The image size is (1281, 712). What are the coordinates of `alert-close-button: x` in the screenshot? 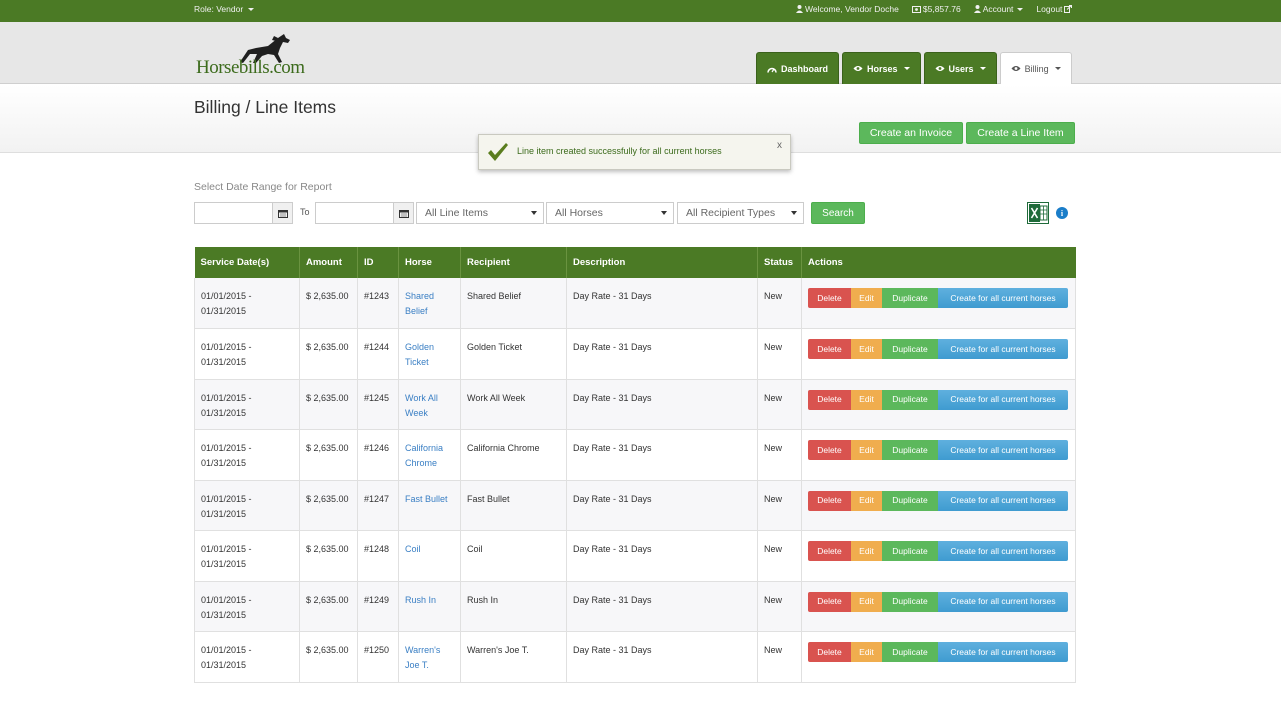 It's located at (779, 145).